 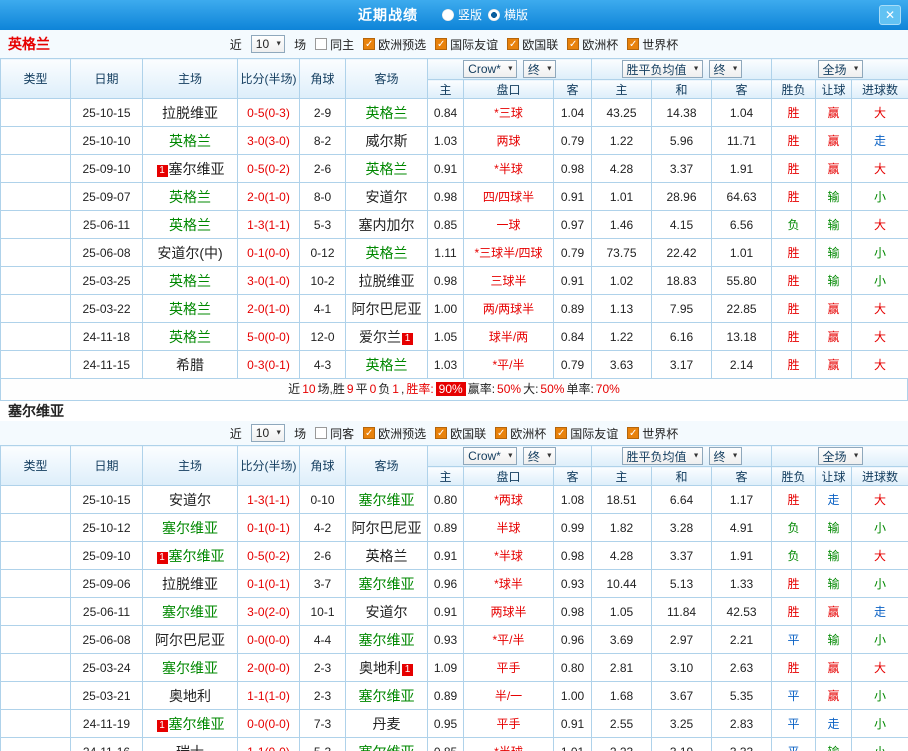 I want to click on away-team: 拉脱维亚, so click(x=386, y=280).